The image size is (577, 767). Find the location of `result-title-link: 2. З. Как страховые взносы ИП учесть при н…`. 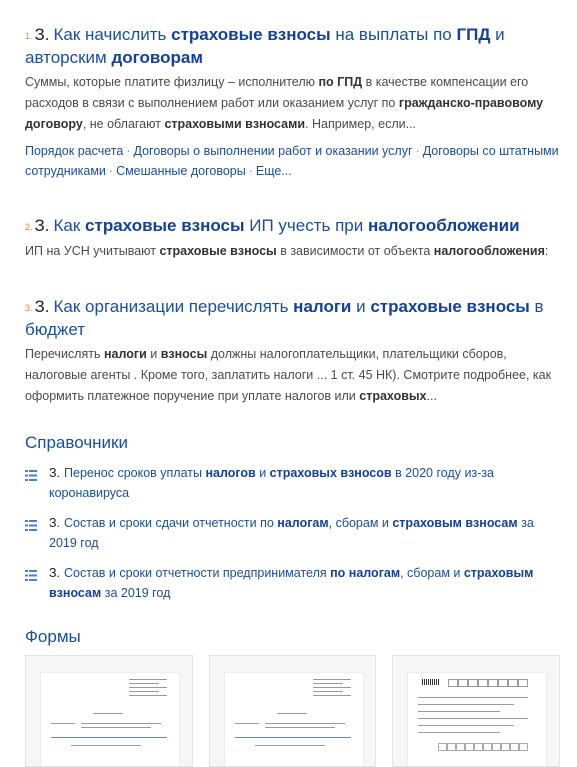

result-title-link: 2. З. Как страховые взносы ИП учесть при н… is located at coordinates (292, 226).